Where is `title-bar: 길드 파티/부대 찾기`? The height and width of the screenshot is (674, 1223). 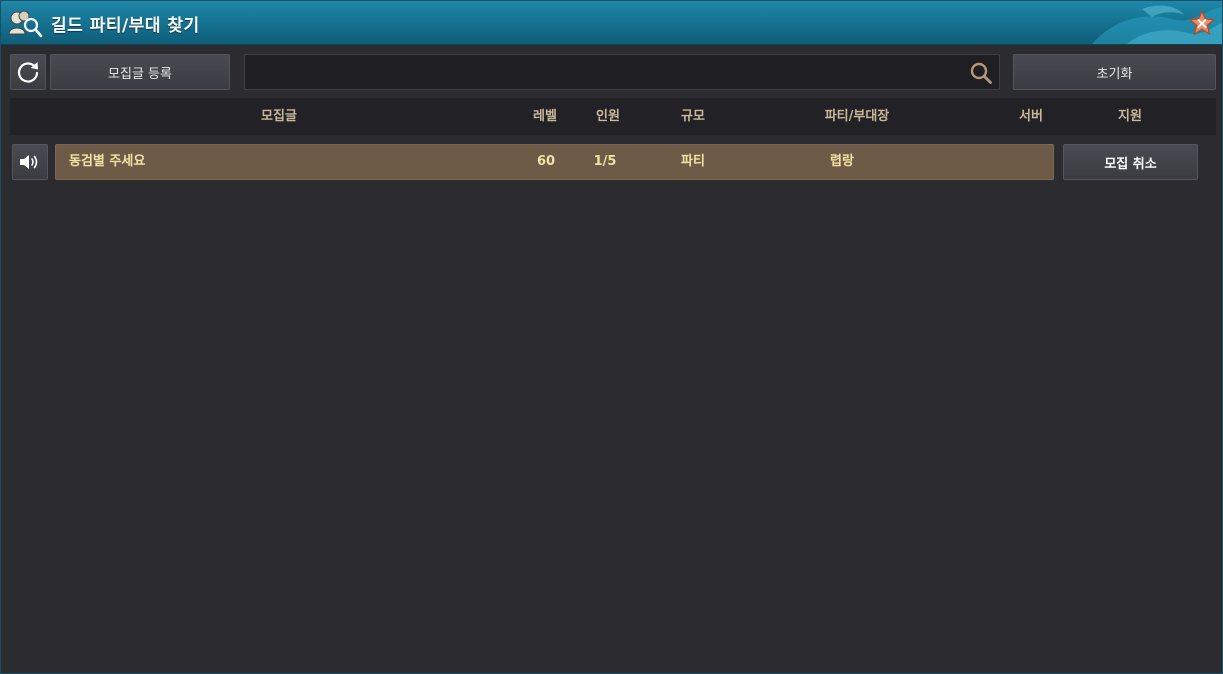 title-bar: 길드 파티/부대 찾기 is located at coordinates (611, 23).